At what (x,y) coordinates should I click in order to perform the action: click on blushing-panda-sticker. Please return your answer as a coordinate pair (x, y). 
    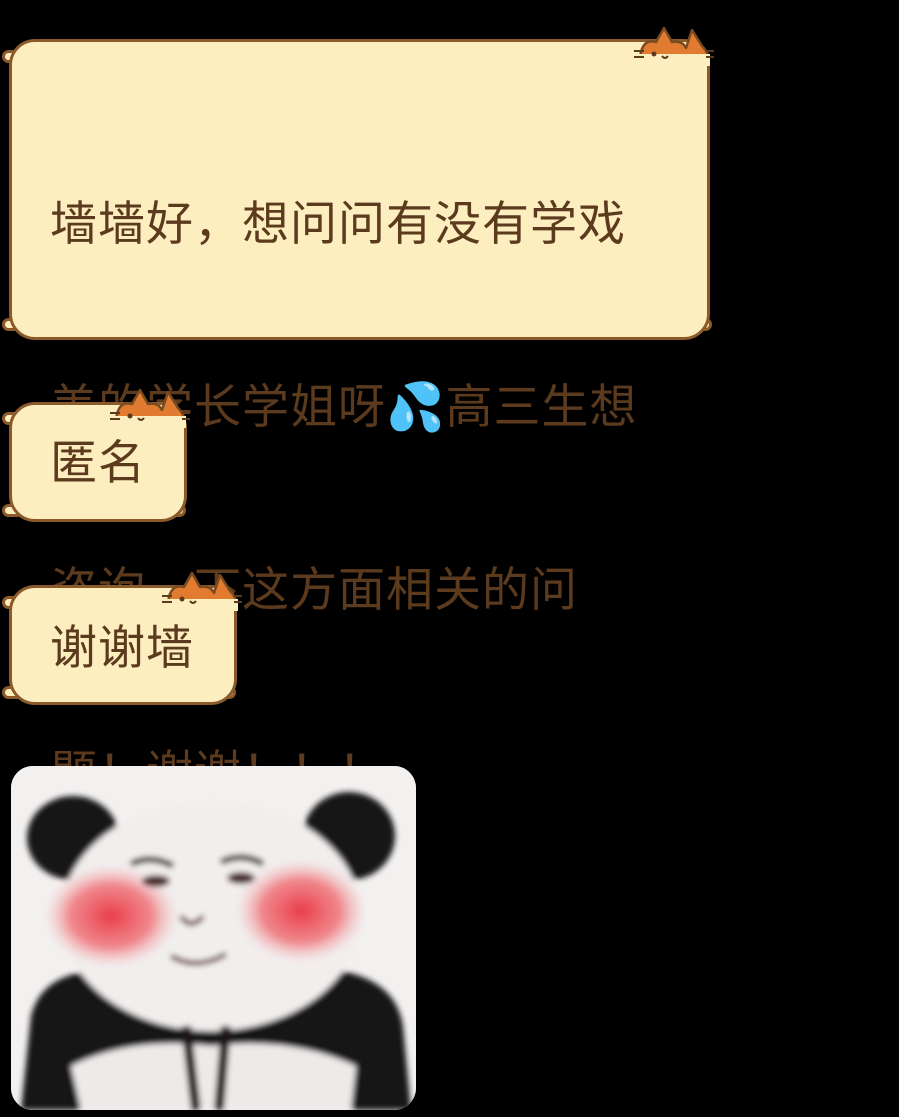
    Looking at the image, I should click on (213, 938).